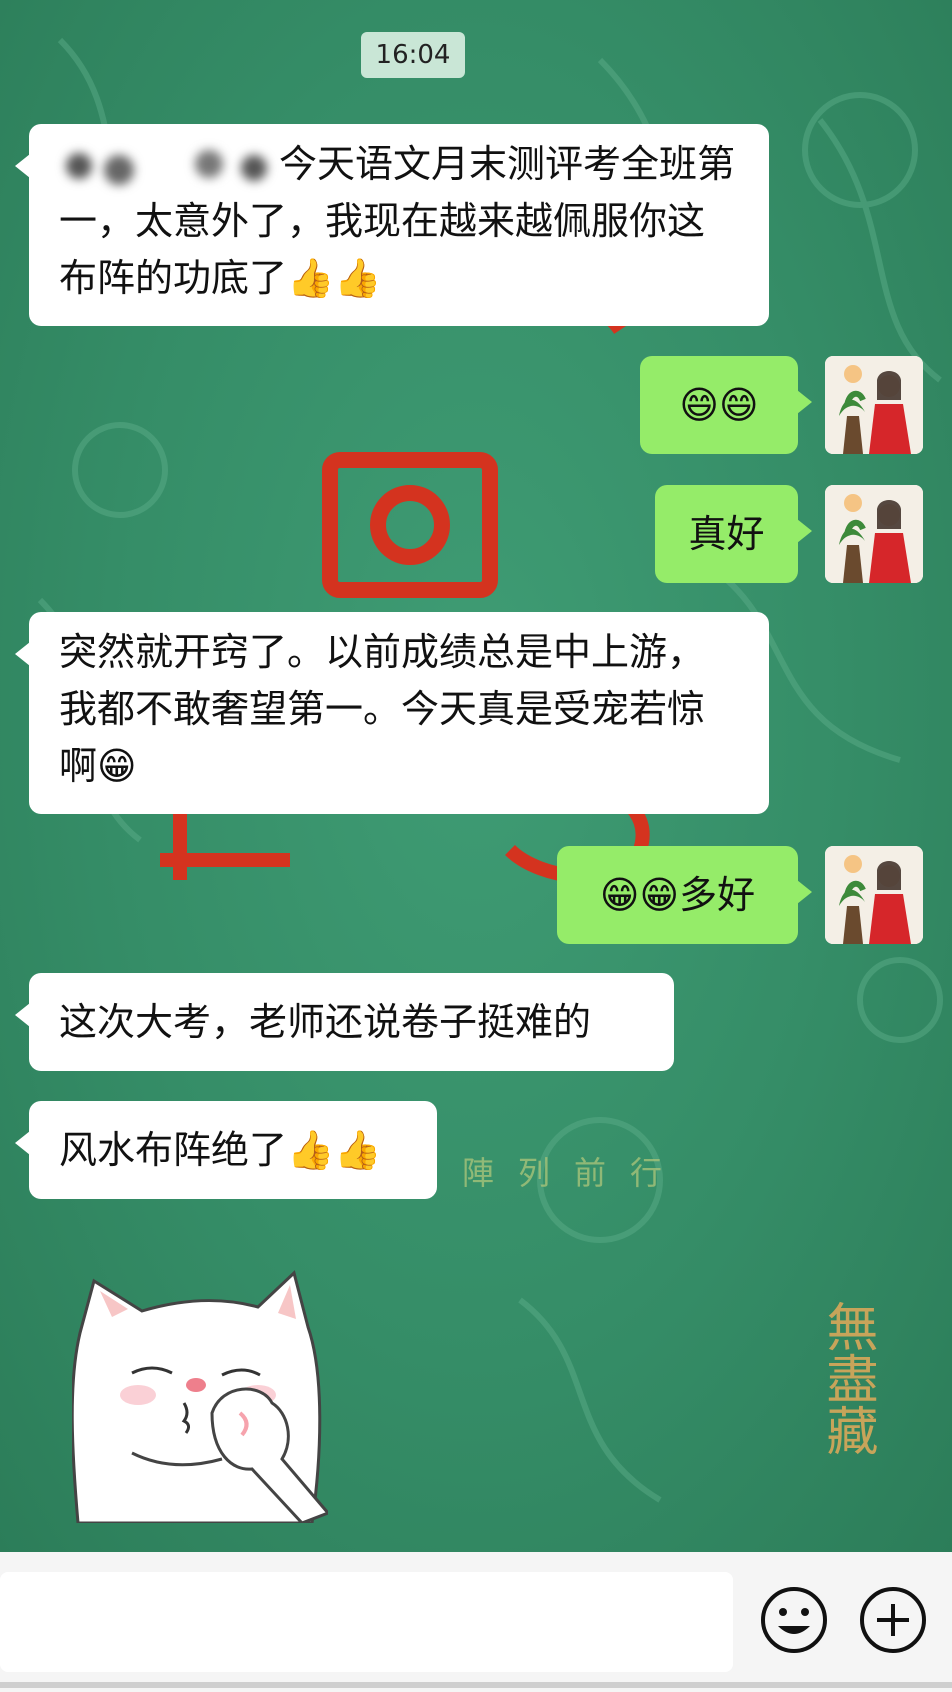 This screenshot has height=1692, width=952. What do you see at coordinates (847, 1378) in the screenshot?
I see `background-signature: 無盡藏` at bounding box center [847, 1378].